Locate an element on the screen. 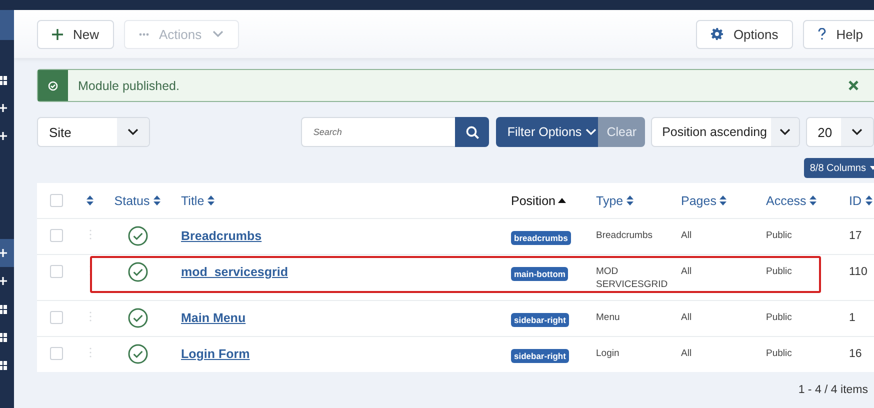 This screenshot has height=408, width=874. table-cell: 17 is located at coordinates (855, 236).